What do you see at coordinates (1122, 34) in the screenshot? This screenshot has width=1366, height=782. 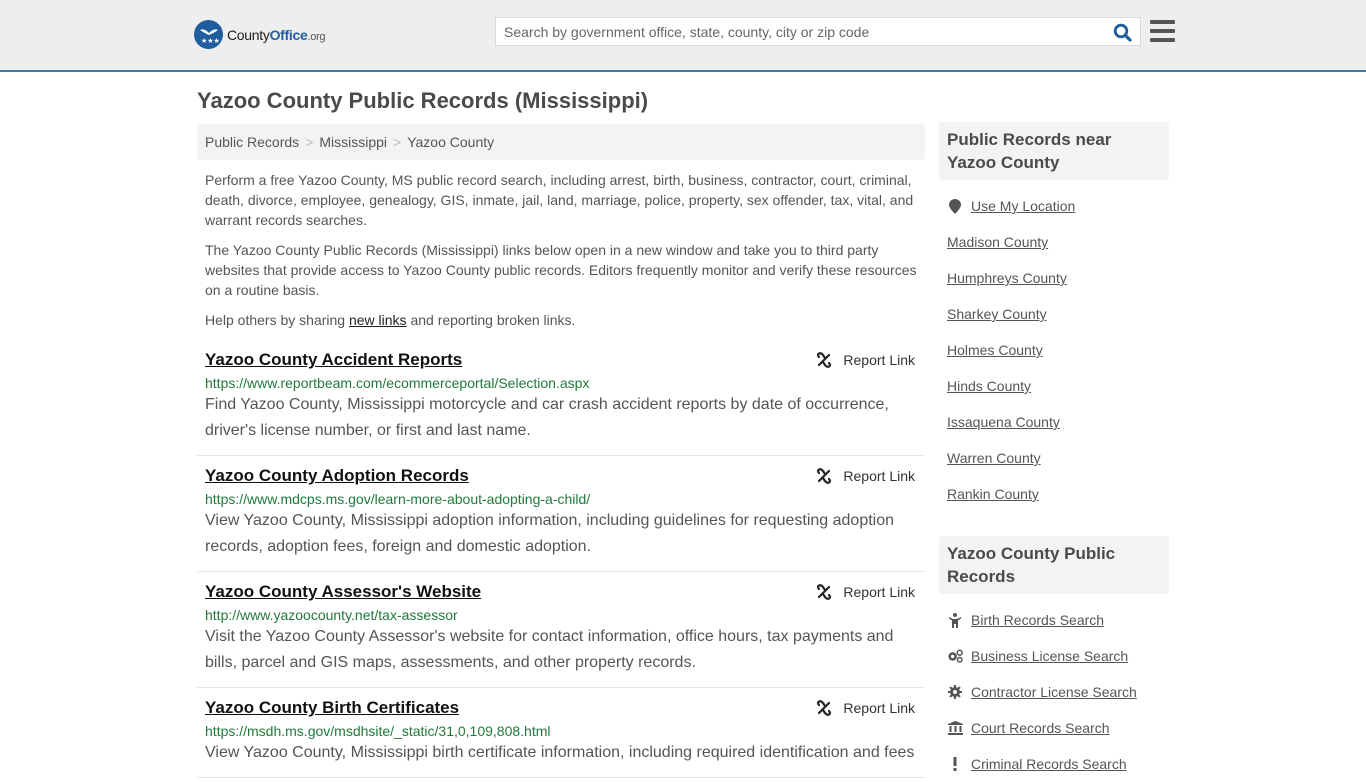 I see `search-icon` at bounding box center [1122, 34].